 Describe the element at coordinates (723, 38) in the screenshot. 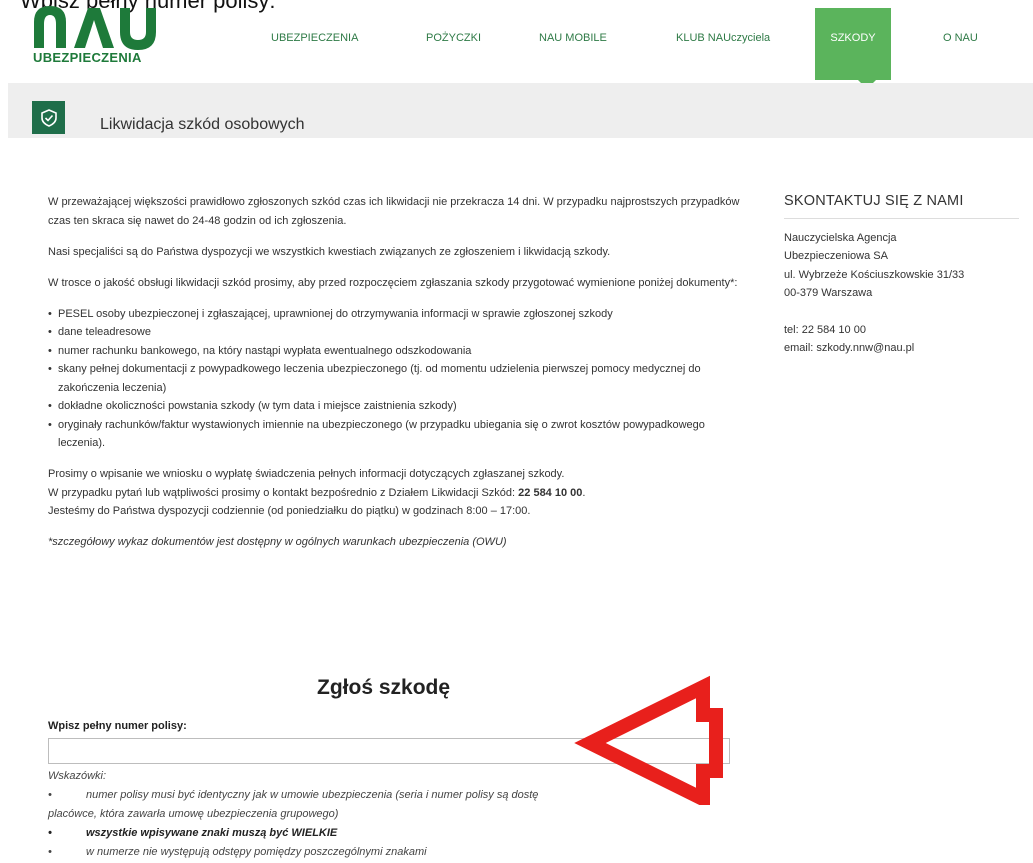

I see `nav-item-klub-nauczyciela: KLUB NAUczyciela` at that location.